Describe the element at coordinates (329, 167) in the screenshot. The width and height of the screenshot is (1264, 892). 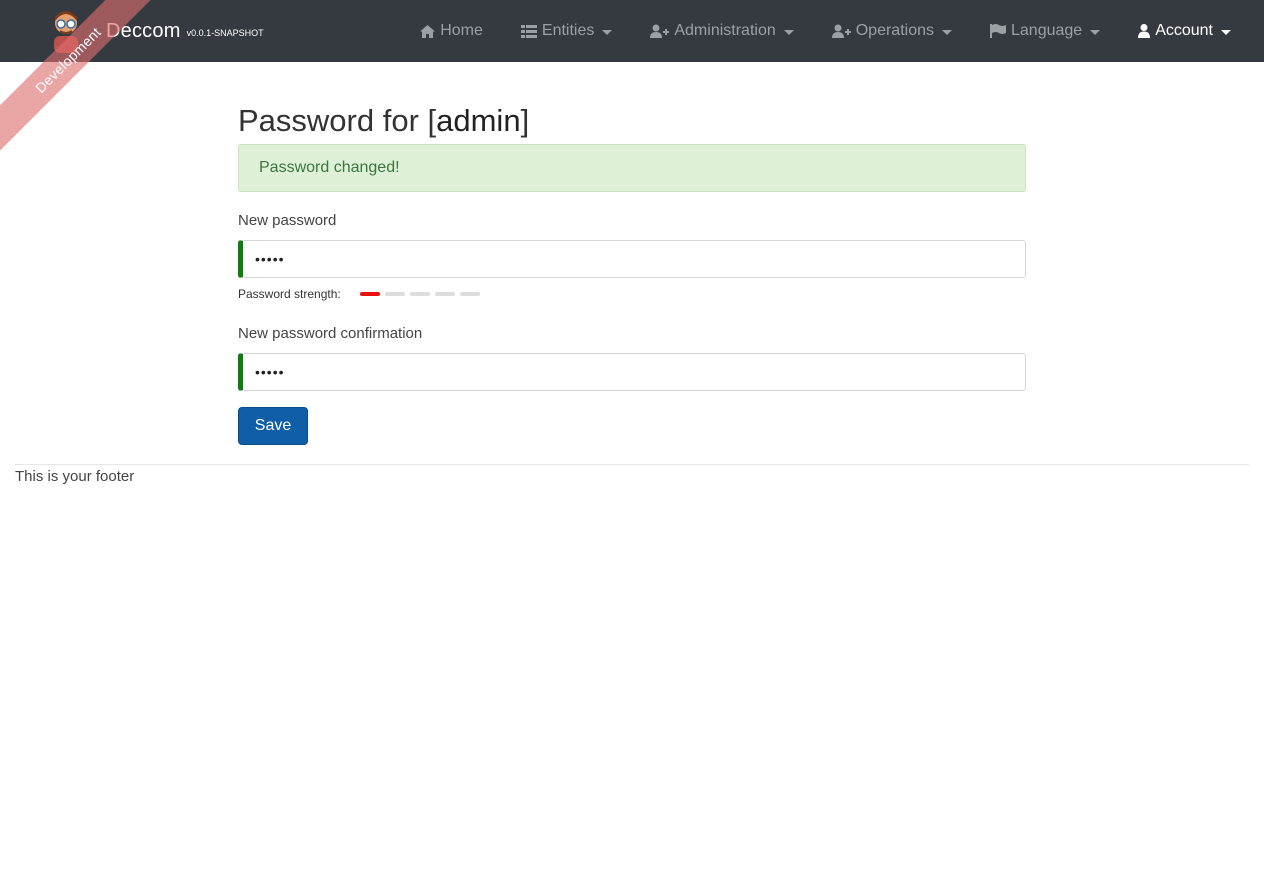
I see `alert-message: Password changed!` at that location.